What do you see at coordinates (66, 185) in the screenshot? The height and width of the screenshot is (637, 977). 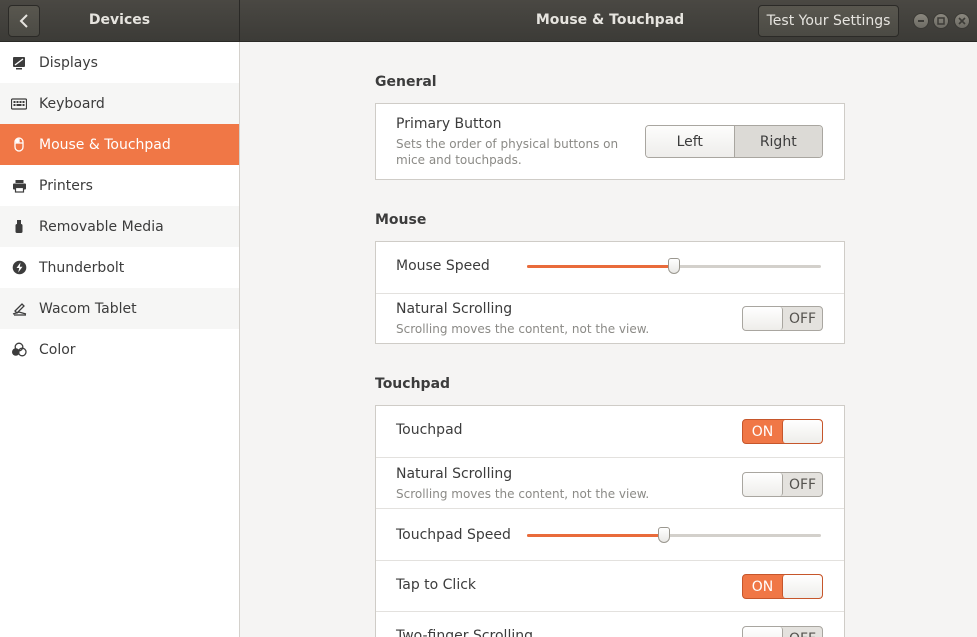 I see `sidebar-item-label: Printers` at bounding box center [66, 185].